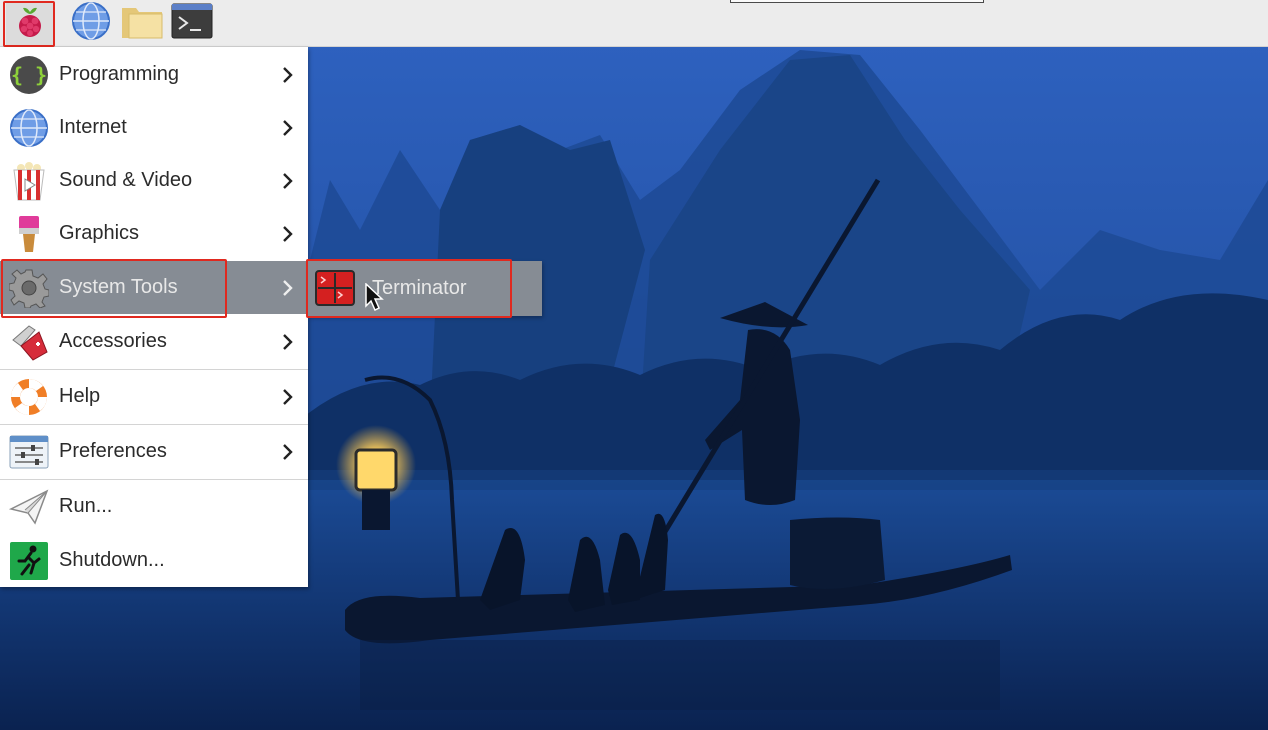 This screenshot has height=730, width=1268. Describe the element at coordinates (80, 396) in the screenshot. I see `menu-item-label: Help` at that location.